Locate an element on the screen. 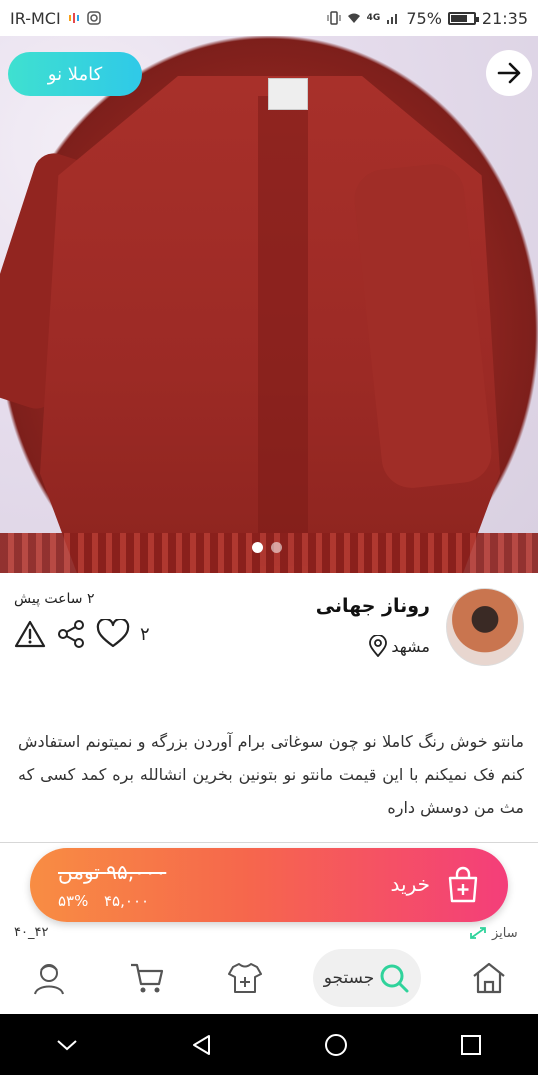 This screenshot has width=538, height=1075. post-time: ۲ ساعت پیش is located at coordinates (54, 599).